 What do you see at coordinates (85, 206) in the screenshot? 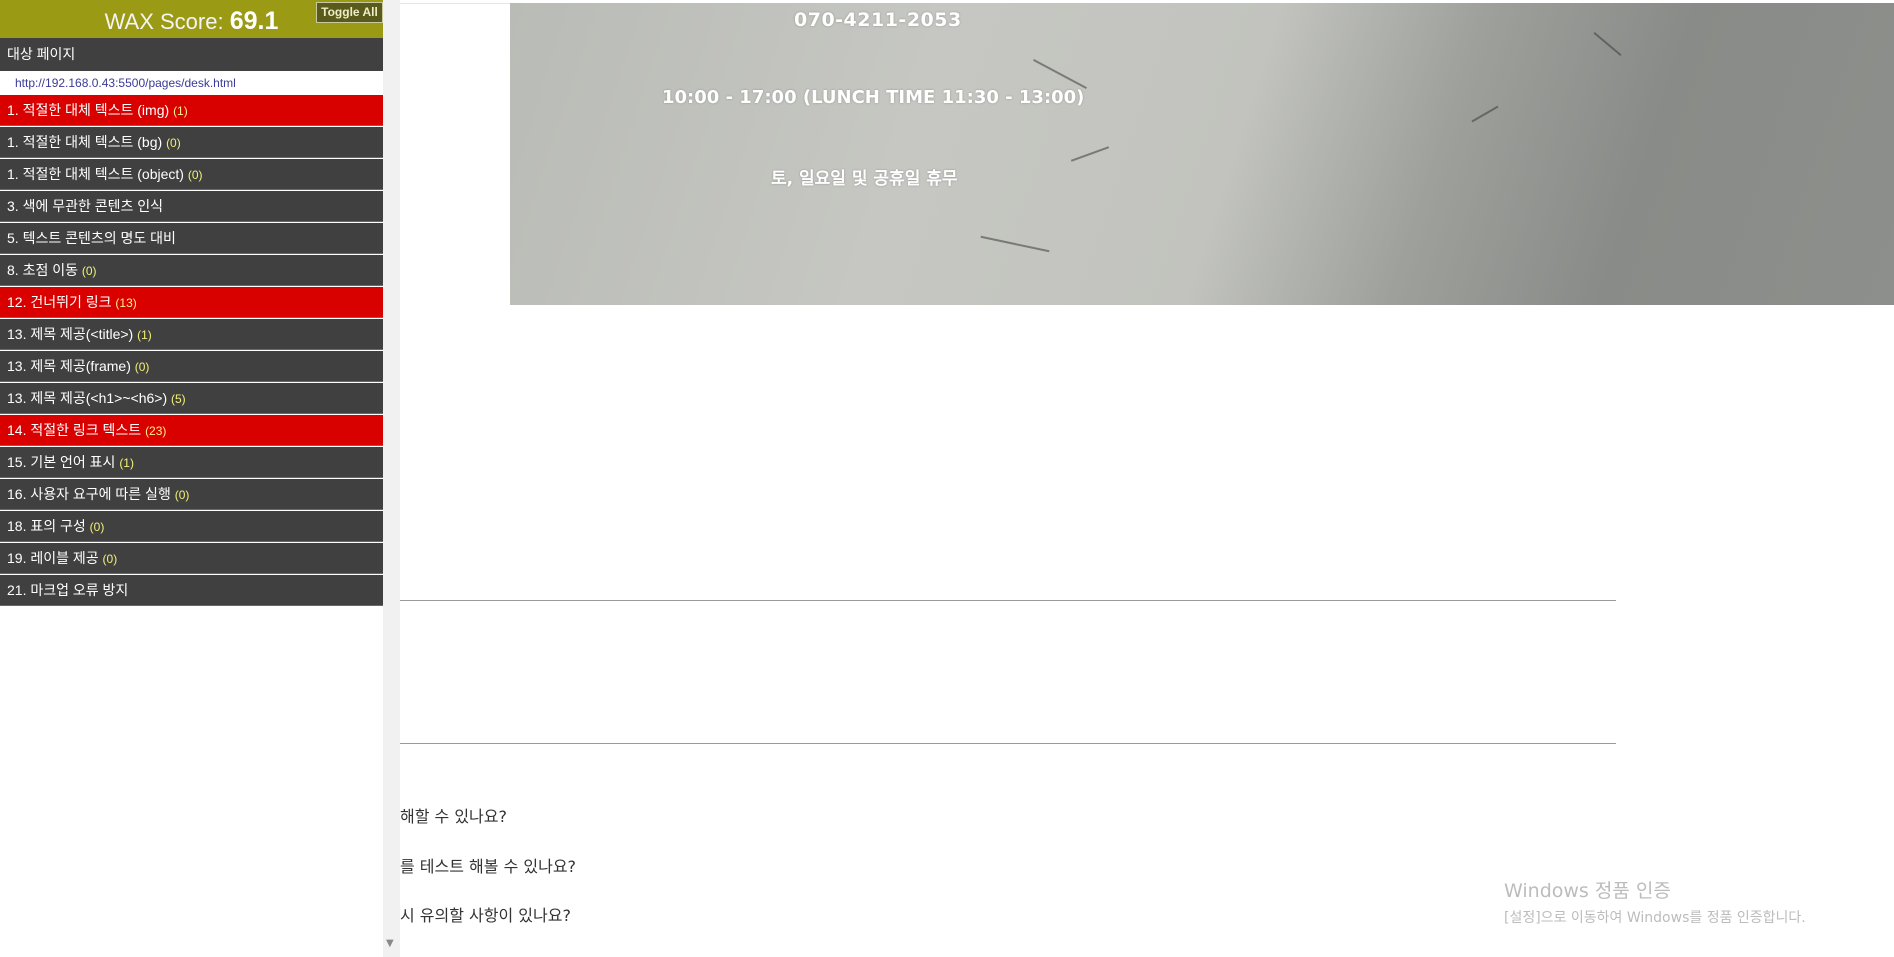
I see `wax-check-label: 3. 색에 무관한 콘텐츠 인식` at bounding box center [85, 206].